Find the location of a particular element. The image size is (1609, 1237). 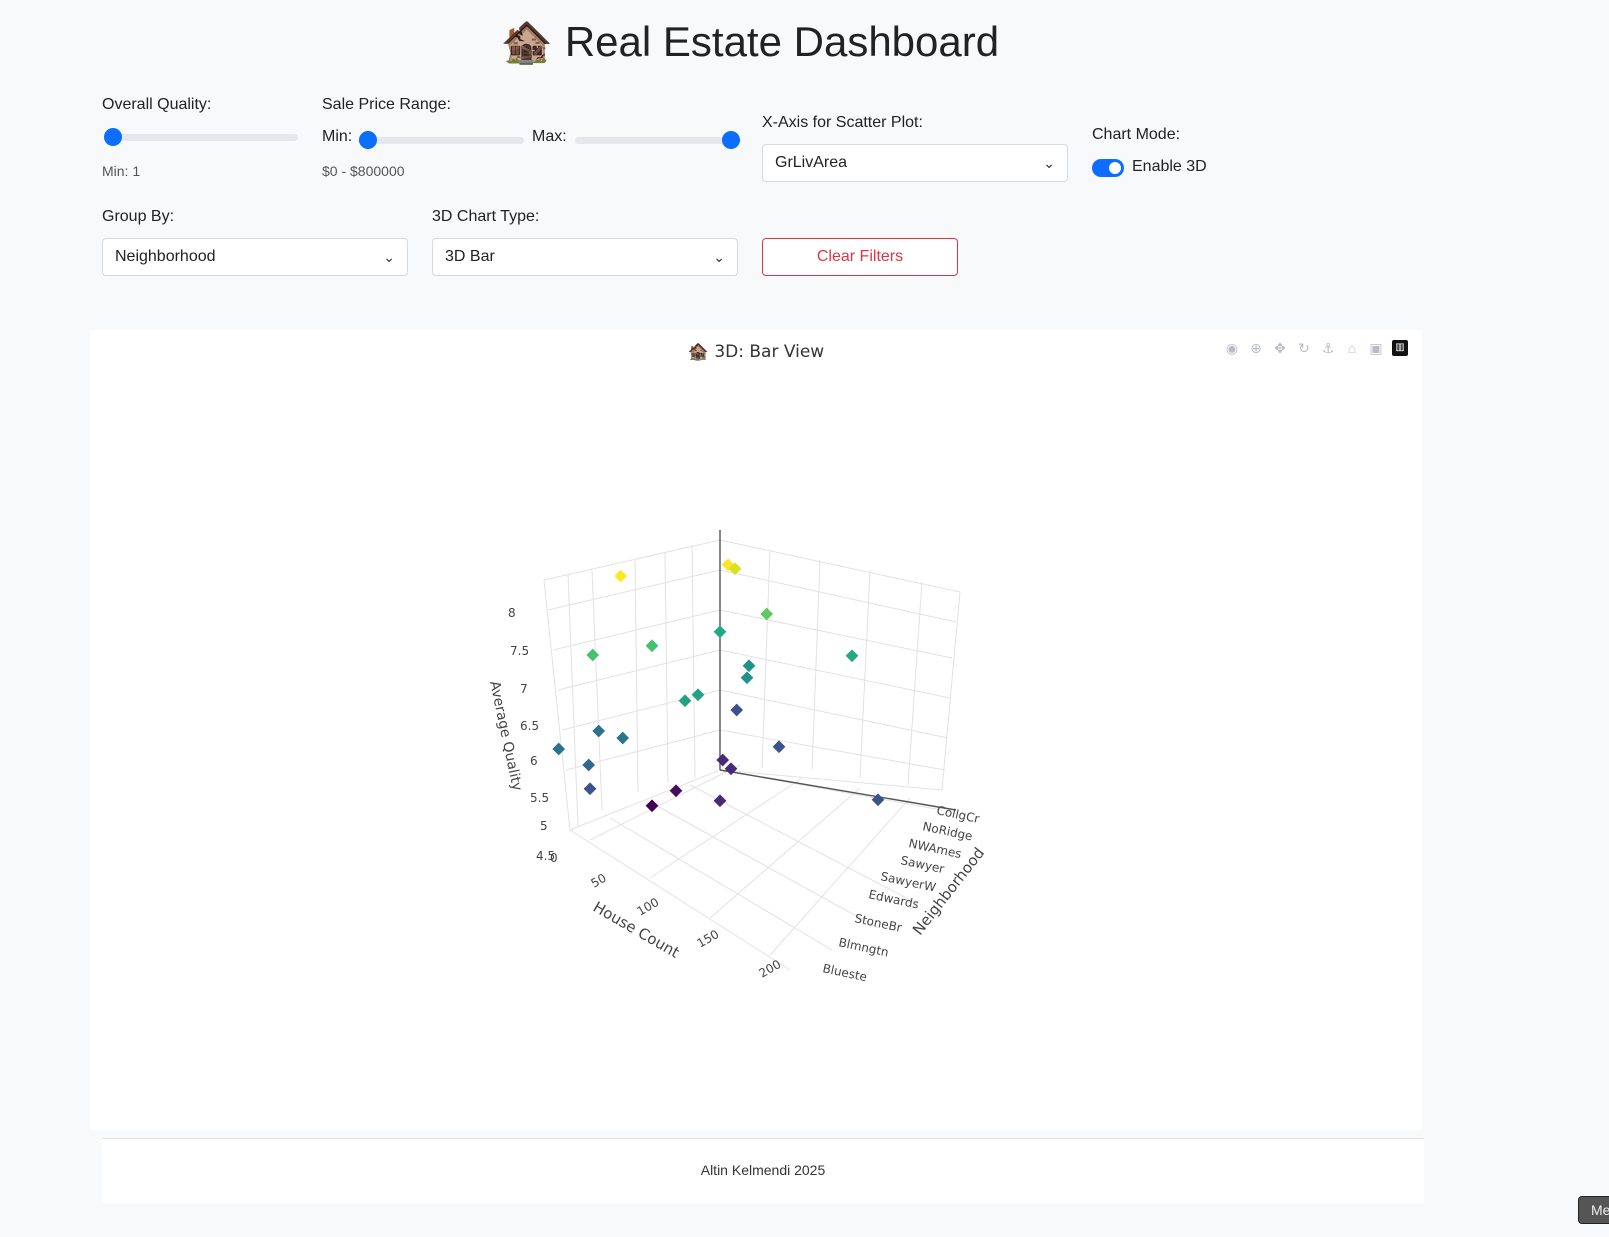

z-tick: 5 is located at coordinates (544, 826).